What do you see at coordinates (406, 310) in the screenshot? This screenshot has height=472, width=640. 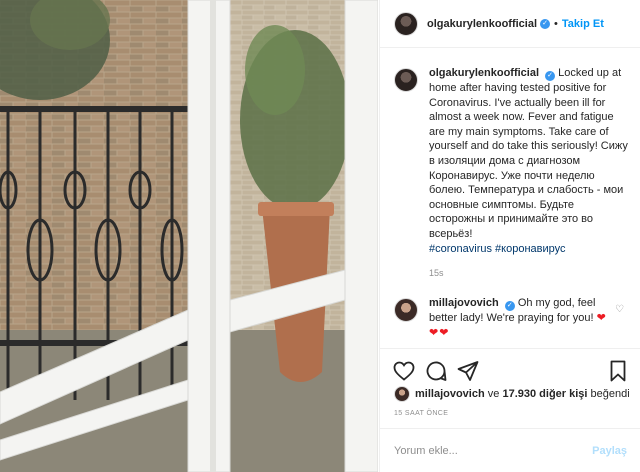 I see `commenter-avatar` at bounding box center [406, 310].